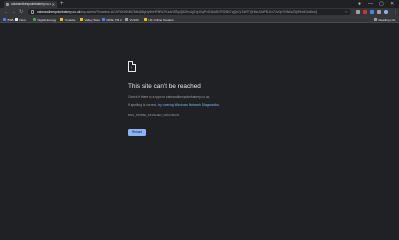 This screenshot has width=399, height=240. What do you see at coordinates (379, 12) in the screenshot?
I see `extensions-puzzle-icon` at bounding box center [379, 12].